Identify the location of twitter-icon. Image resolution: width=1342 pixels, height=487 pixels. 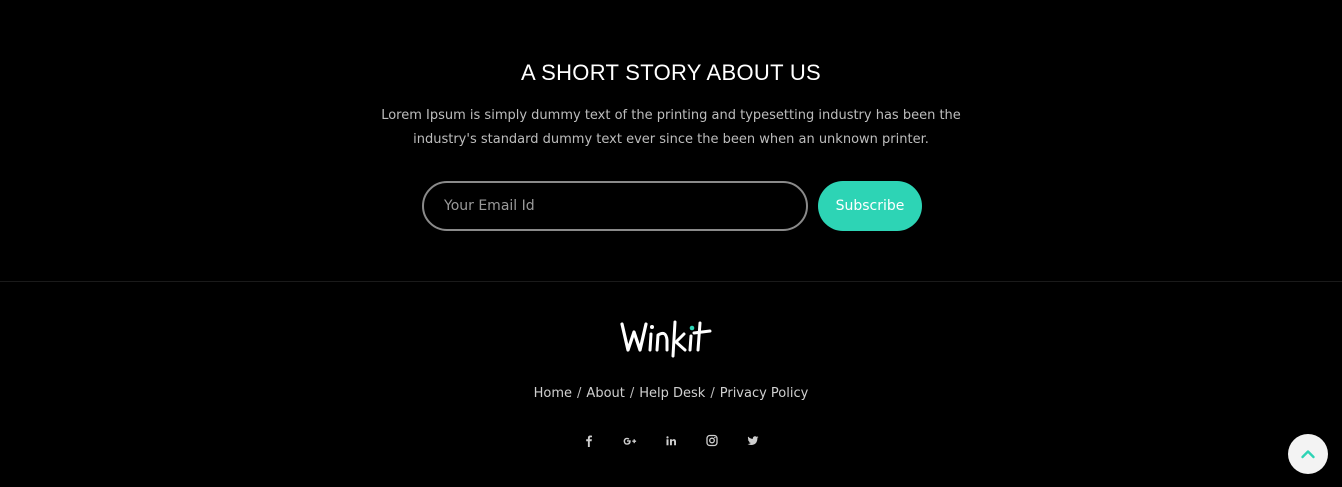
(753, 441).